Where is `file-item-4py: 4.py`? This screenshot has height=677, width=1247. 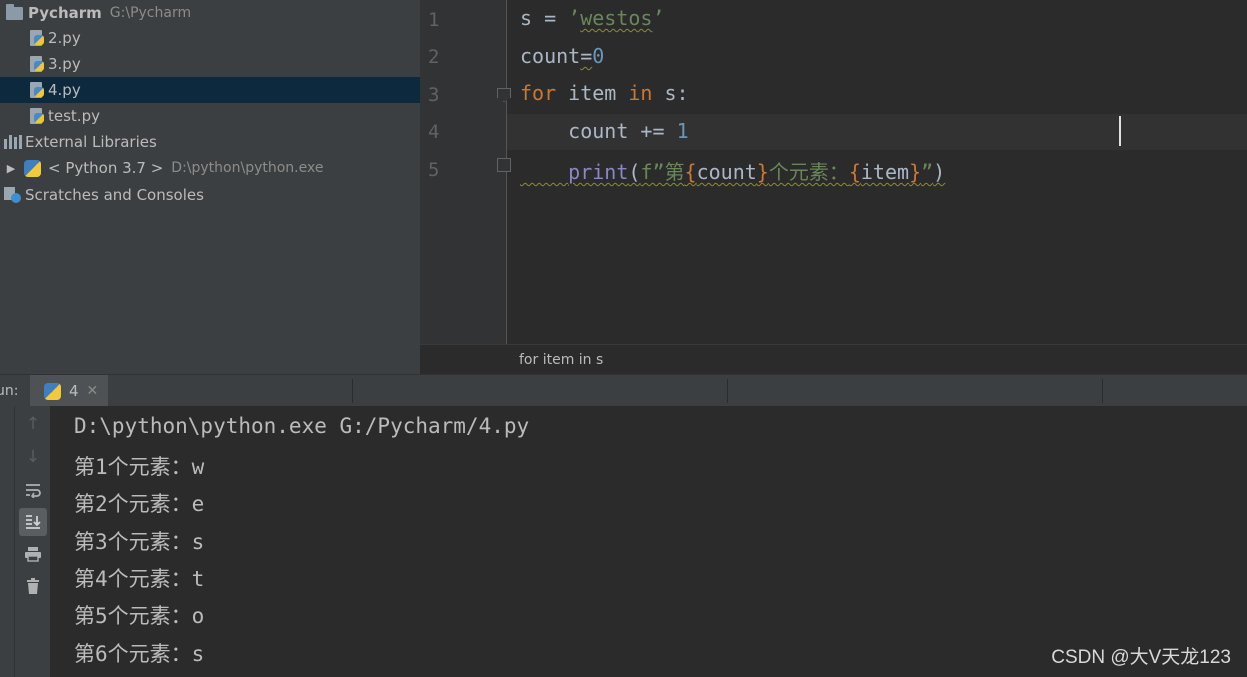 file-item-4py: 4.py is located at coordinates (210, 90).